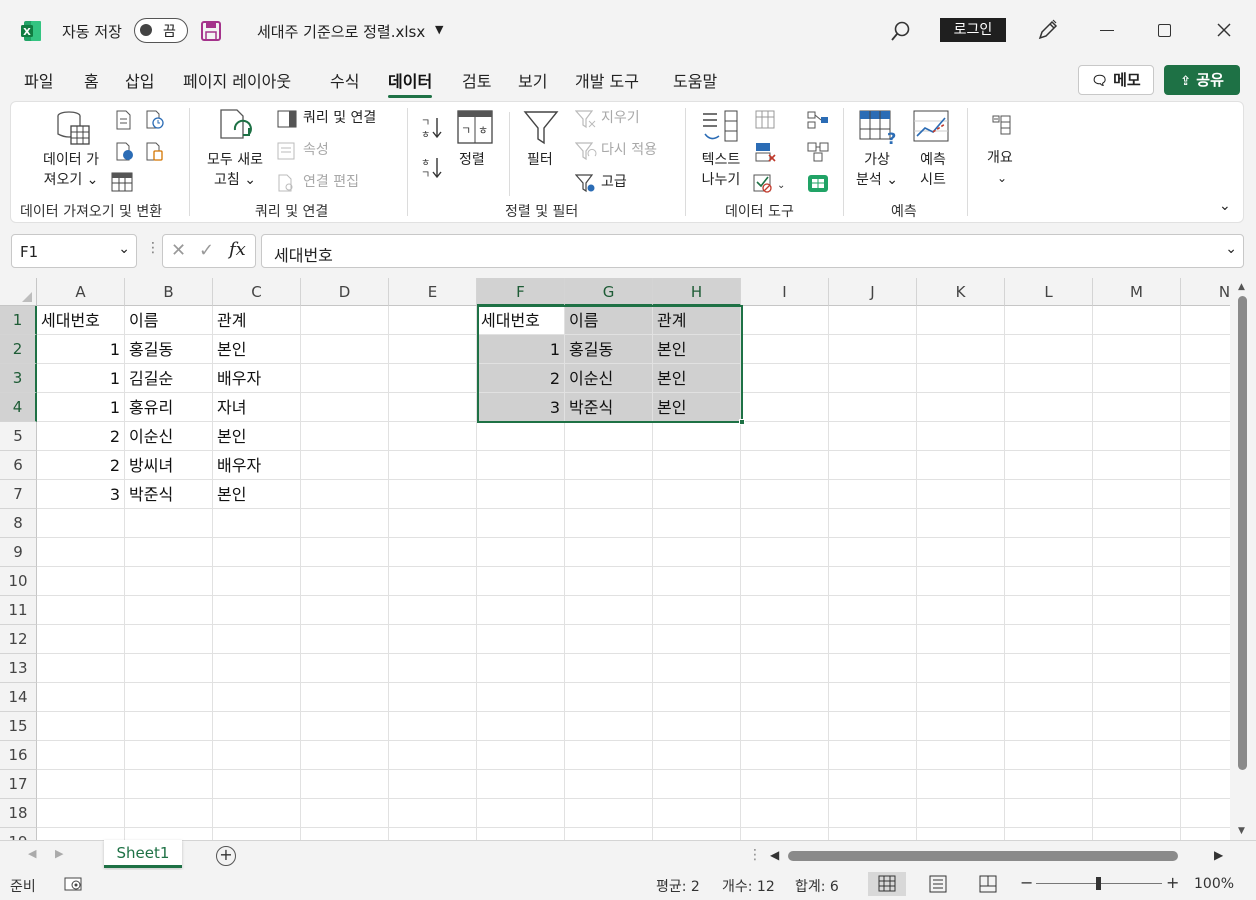 The height and width of the screenshot is (900, 1256). Describe the element at coordinates (614, 182) in the screenshot. I see `advanced-button: 고급` at that location.